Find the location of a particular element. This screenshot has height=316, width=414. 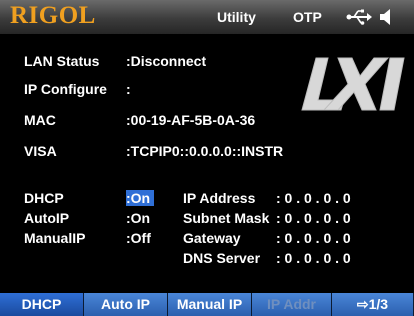

lan-status-label: LAN Status is located at coordinates (62, 61).